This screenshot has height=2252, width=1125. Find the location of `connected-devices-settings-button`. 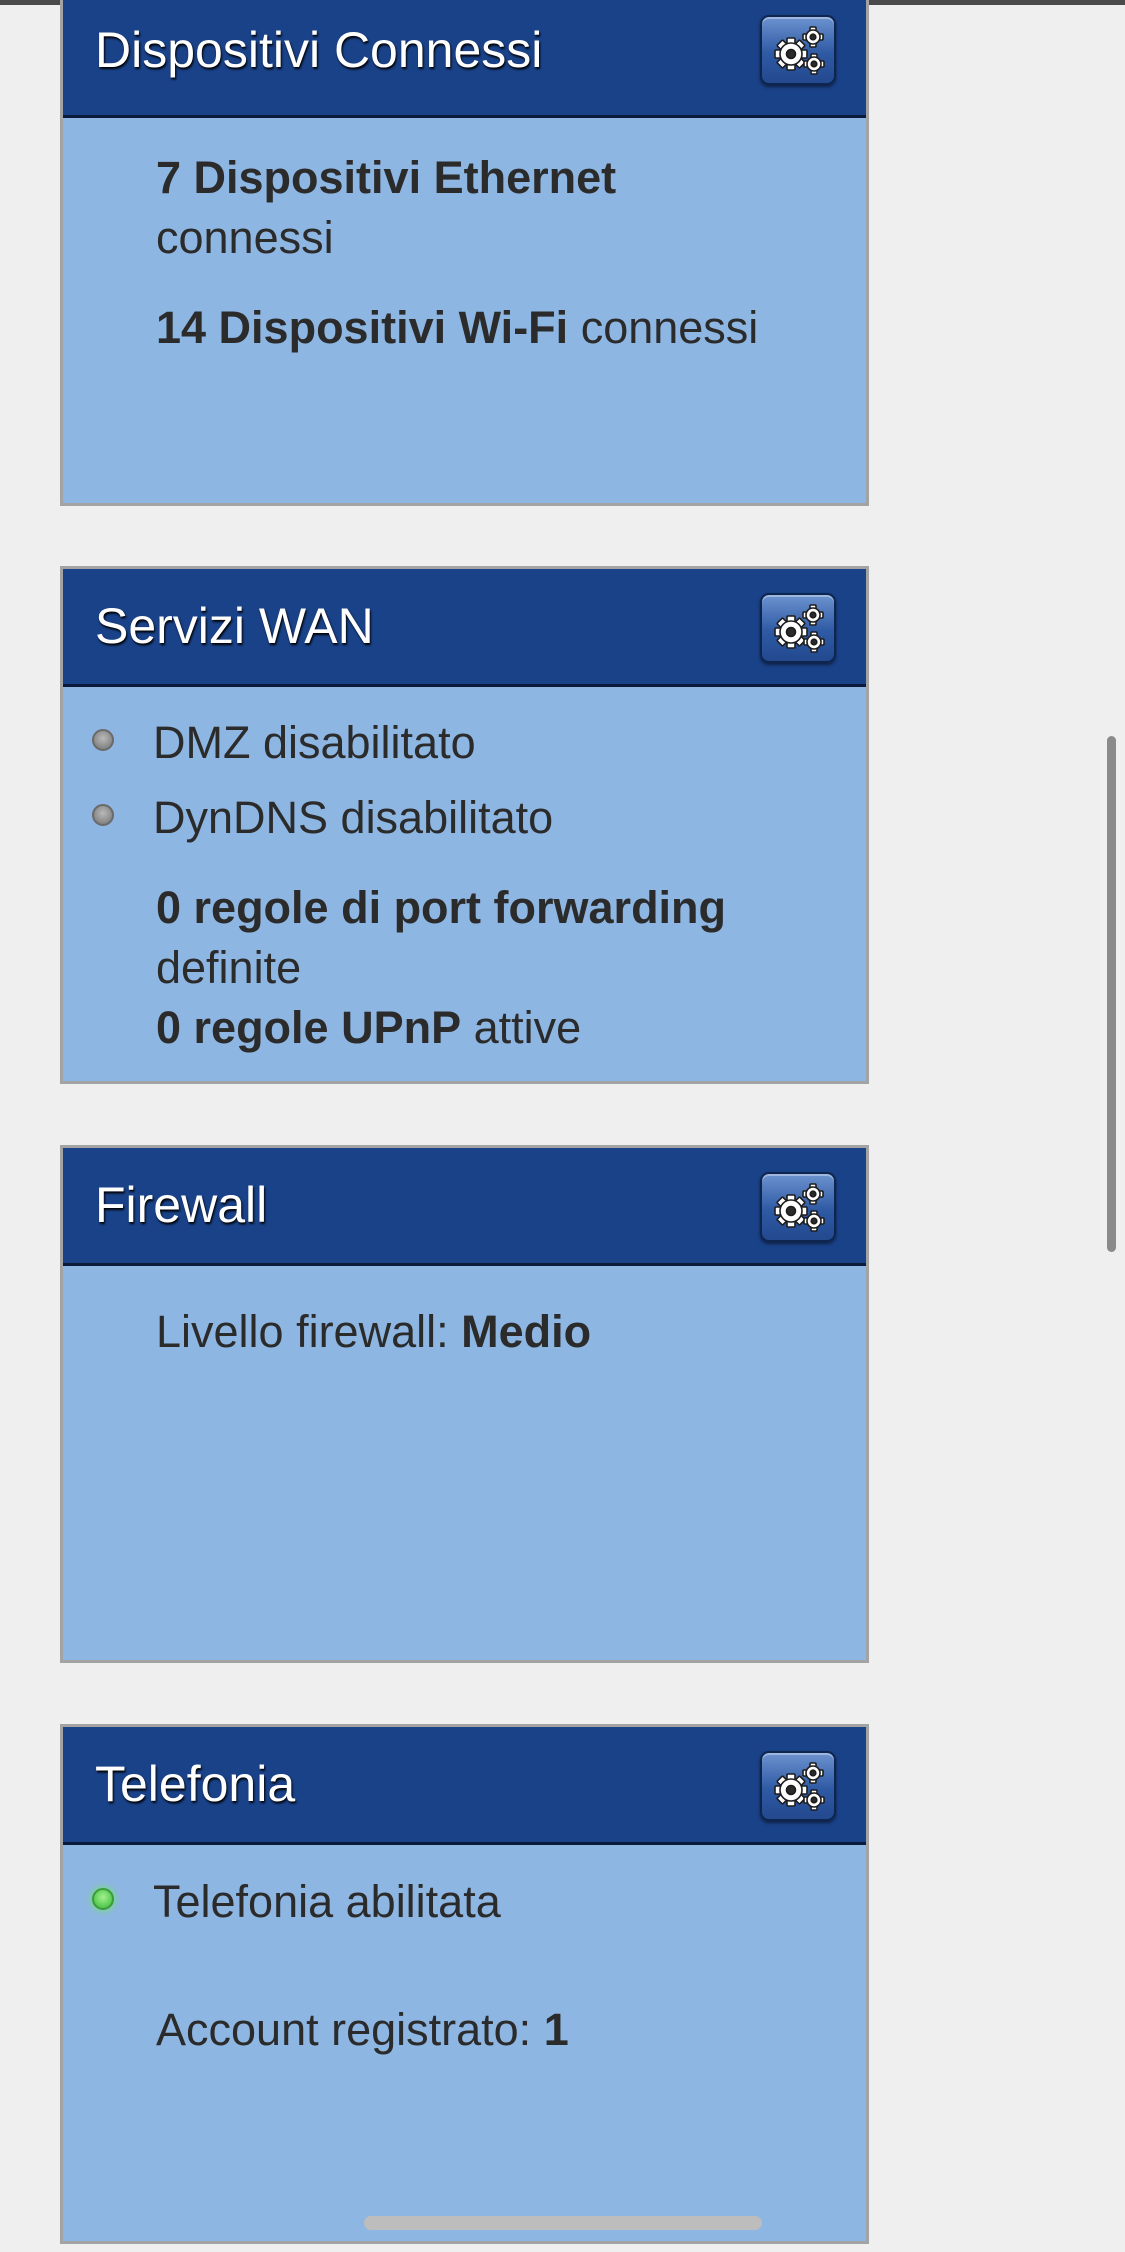

connected-devices-settings-button is located at coordinates (798, 50).